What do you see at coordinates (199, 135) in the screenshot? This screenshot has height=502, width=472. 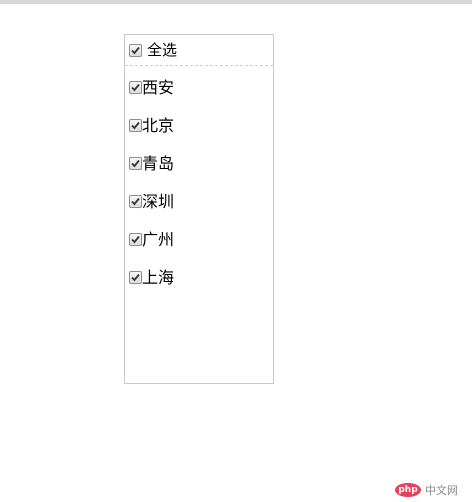 I see `city-item-beijing: 北京` at bounding box center [199, 135].